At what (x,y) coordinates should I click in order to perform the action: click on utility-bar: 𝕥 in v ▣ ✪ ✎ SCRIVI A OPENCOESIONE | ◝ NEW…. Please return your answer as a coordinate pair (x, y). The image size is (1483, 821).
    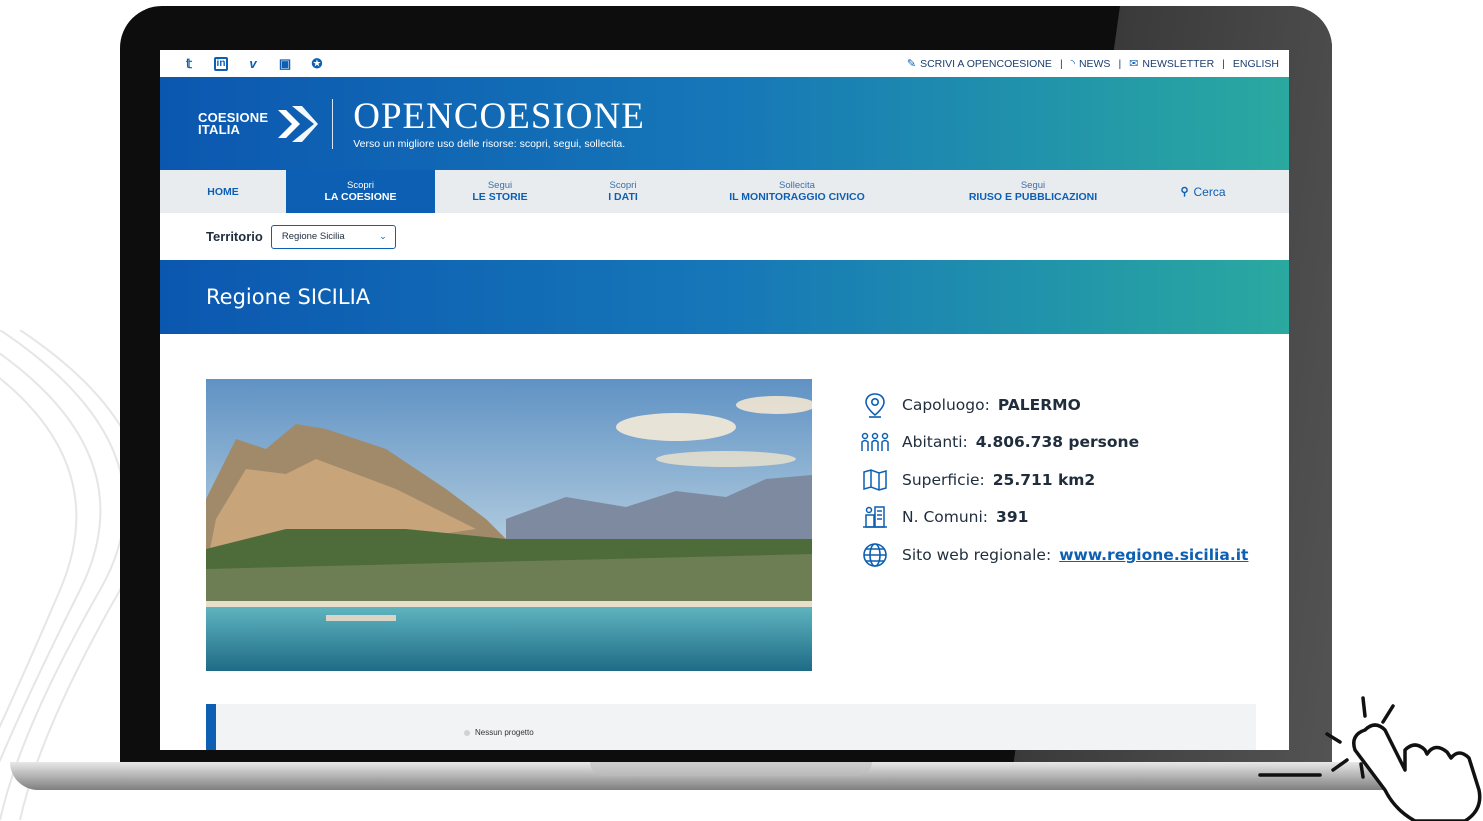
    Looking at the image, I should click on (724, 63).